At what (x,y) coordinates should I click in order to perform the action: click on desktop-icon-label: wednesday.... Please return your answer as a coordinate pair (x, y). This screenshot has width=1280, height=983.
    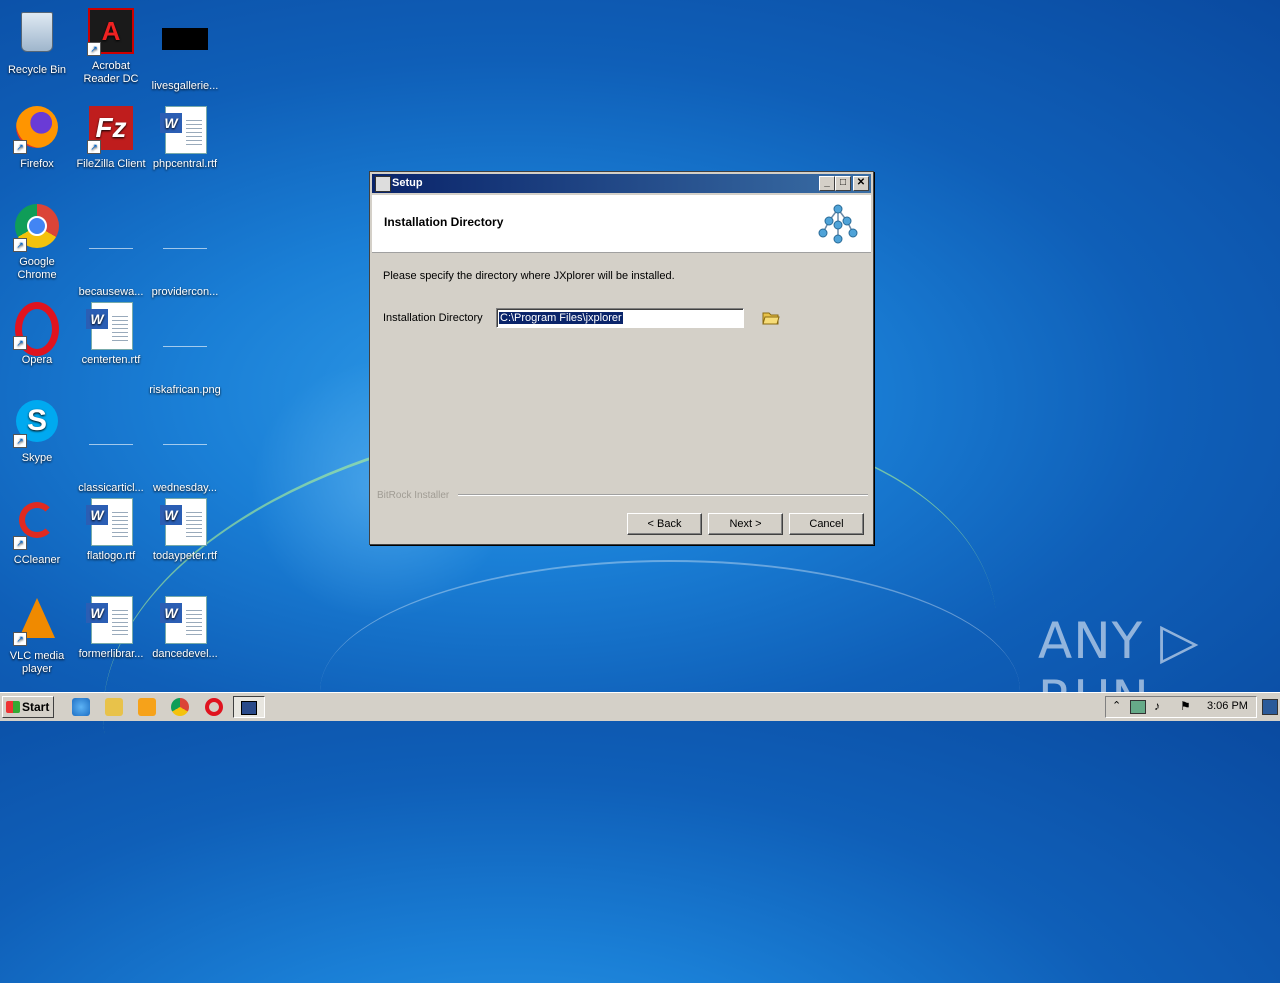
    Looking at the image, I should click on (184, 488).